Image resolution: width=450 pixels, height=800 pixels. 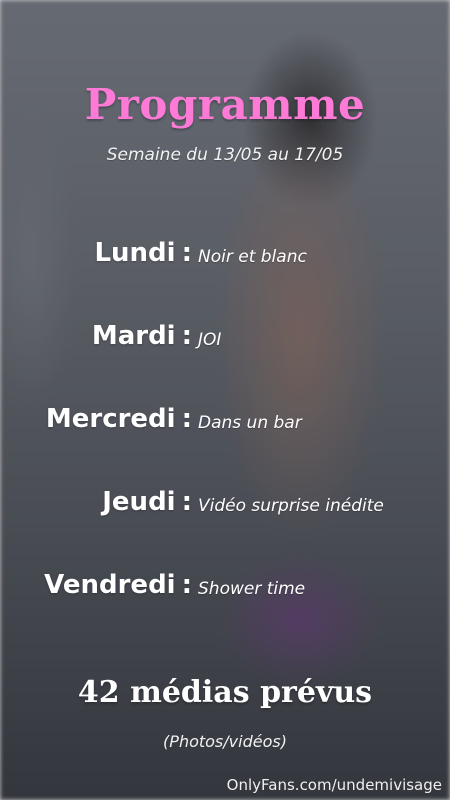 What do you see at coordinates (225, 528) in the screenshot?
I see `schedule-row-thursday: Jeudi: Vidéo surprise inédite` at bounding box center [225, 528].